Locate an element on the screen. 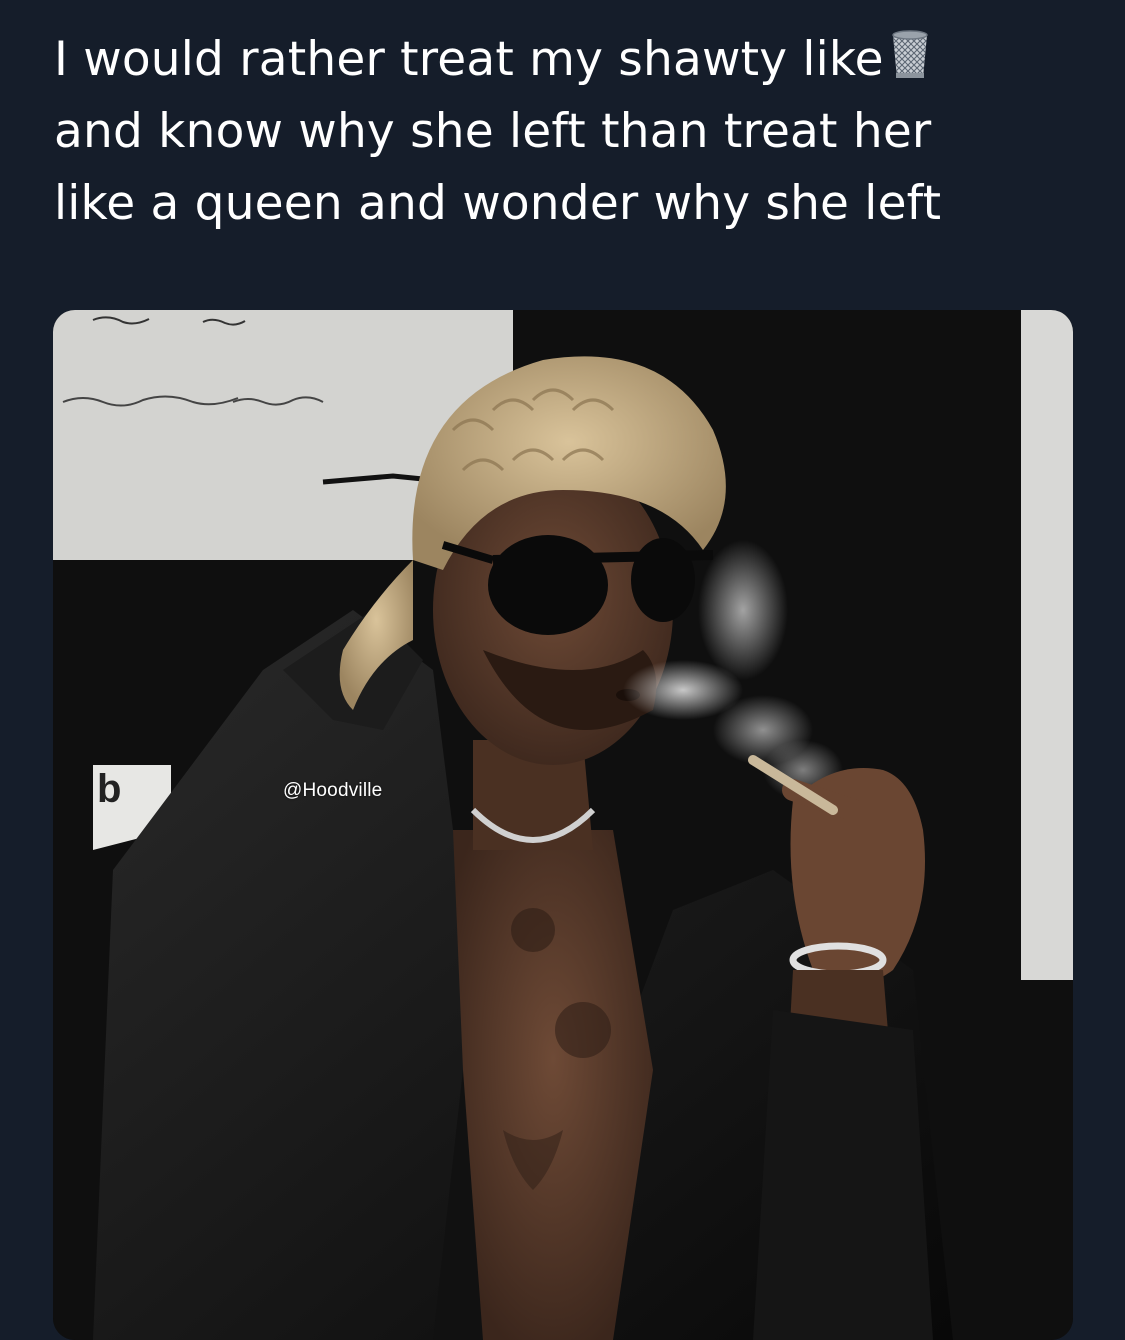  svg-text: b is located at coordinates (109, 789).